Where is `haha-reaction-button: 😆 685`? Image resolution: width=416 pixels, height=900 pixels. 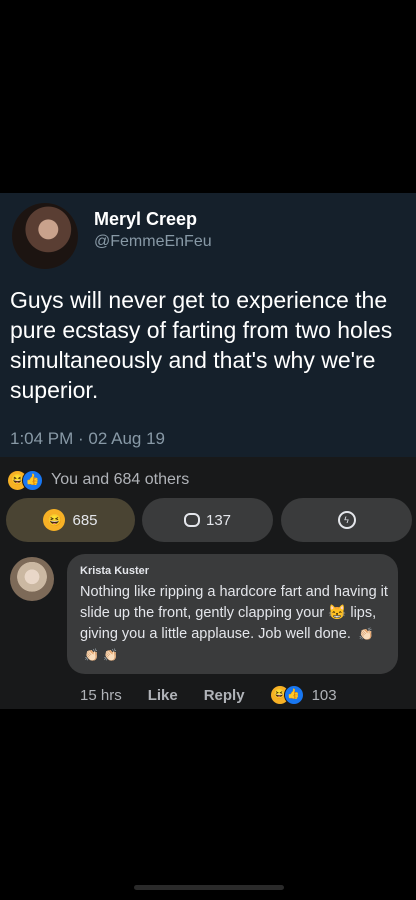
haha-reaction-button: 😆 685 is located at coordinates (70, 520).